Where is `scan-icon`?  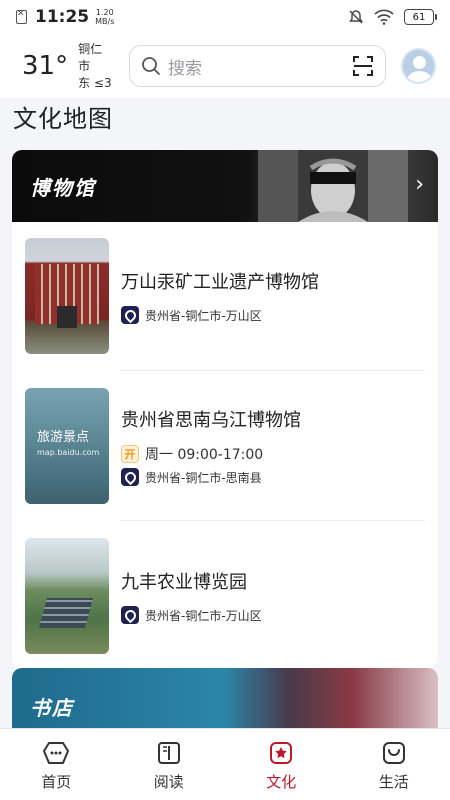
scan-icon is located at coordinates (363, 66).